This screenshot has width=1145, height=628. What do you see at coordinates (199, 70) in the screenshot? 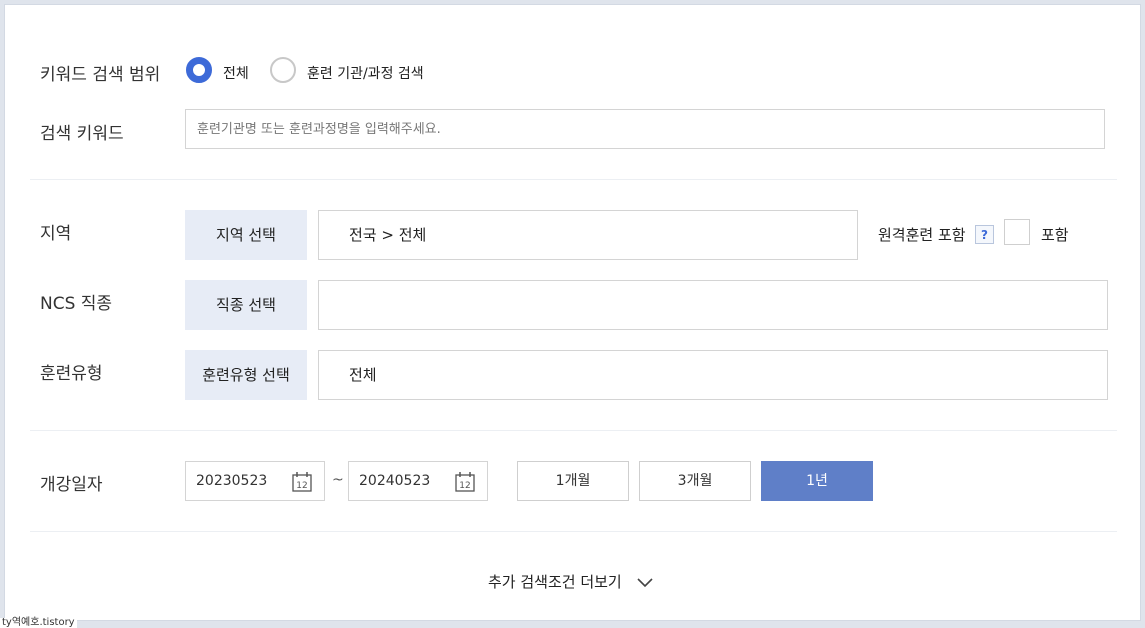
I see `radio-all` at bounding box center [199, 70].